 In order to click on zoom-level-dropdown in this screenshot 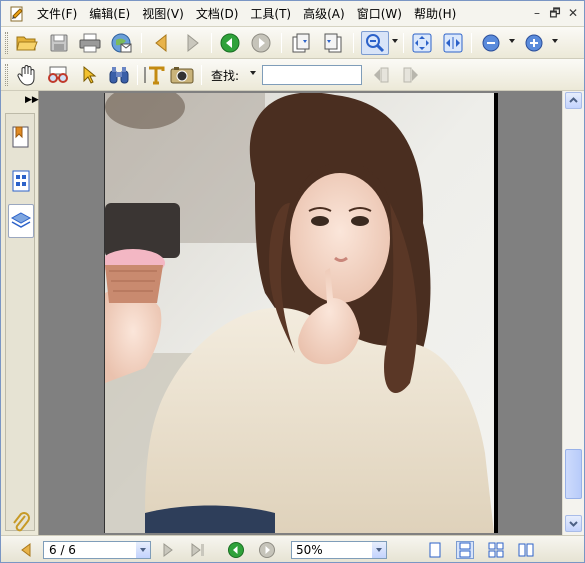, I will do `click(379, 550)`.